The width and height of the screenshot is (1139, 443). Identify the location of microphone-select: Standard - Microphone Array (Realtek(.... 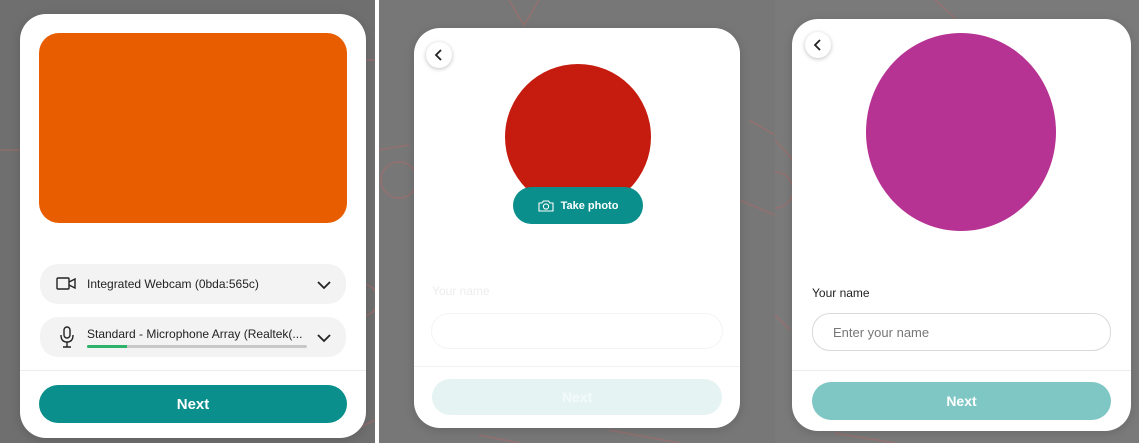
(193, 337).